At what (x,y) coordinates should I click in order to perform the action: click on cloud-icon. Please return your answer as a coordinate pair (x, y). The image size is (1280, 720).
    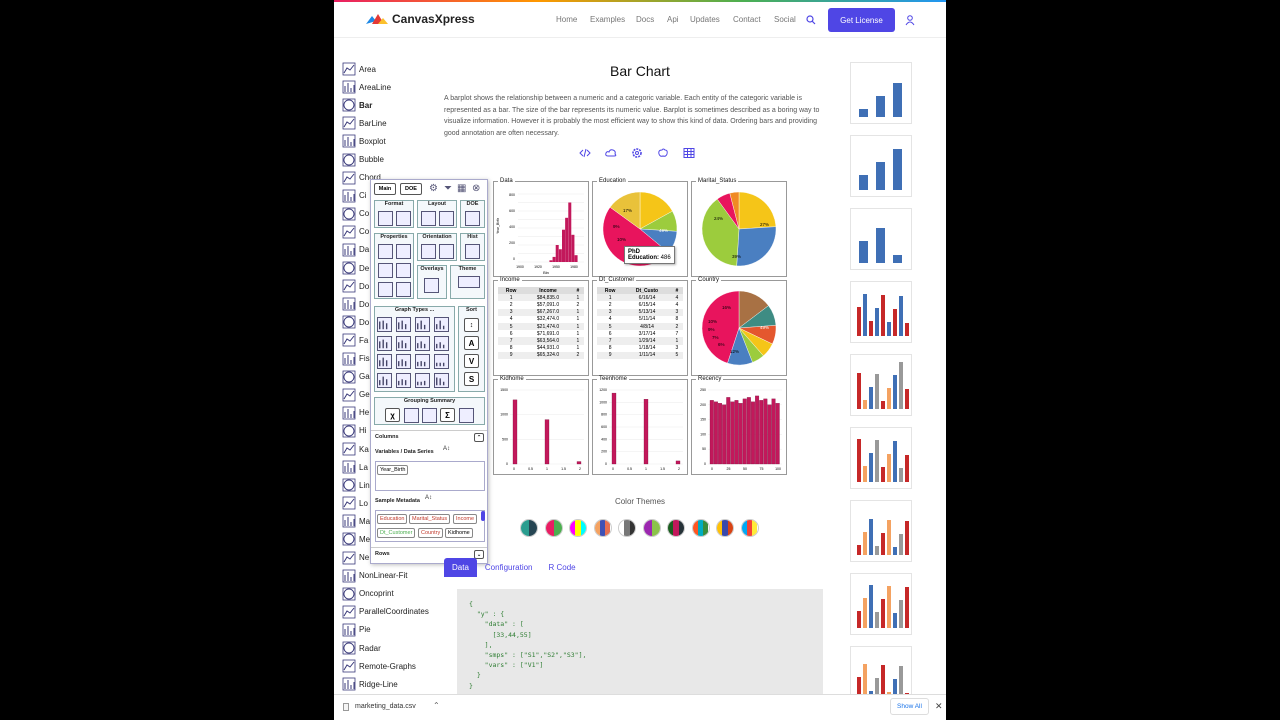
    Looking at the image, I should click on (611, 153).